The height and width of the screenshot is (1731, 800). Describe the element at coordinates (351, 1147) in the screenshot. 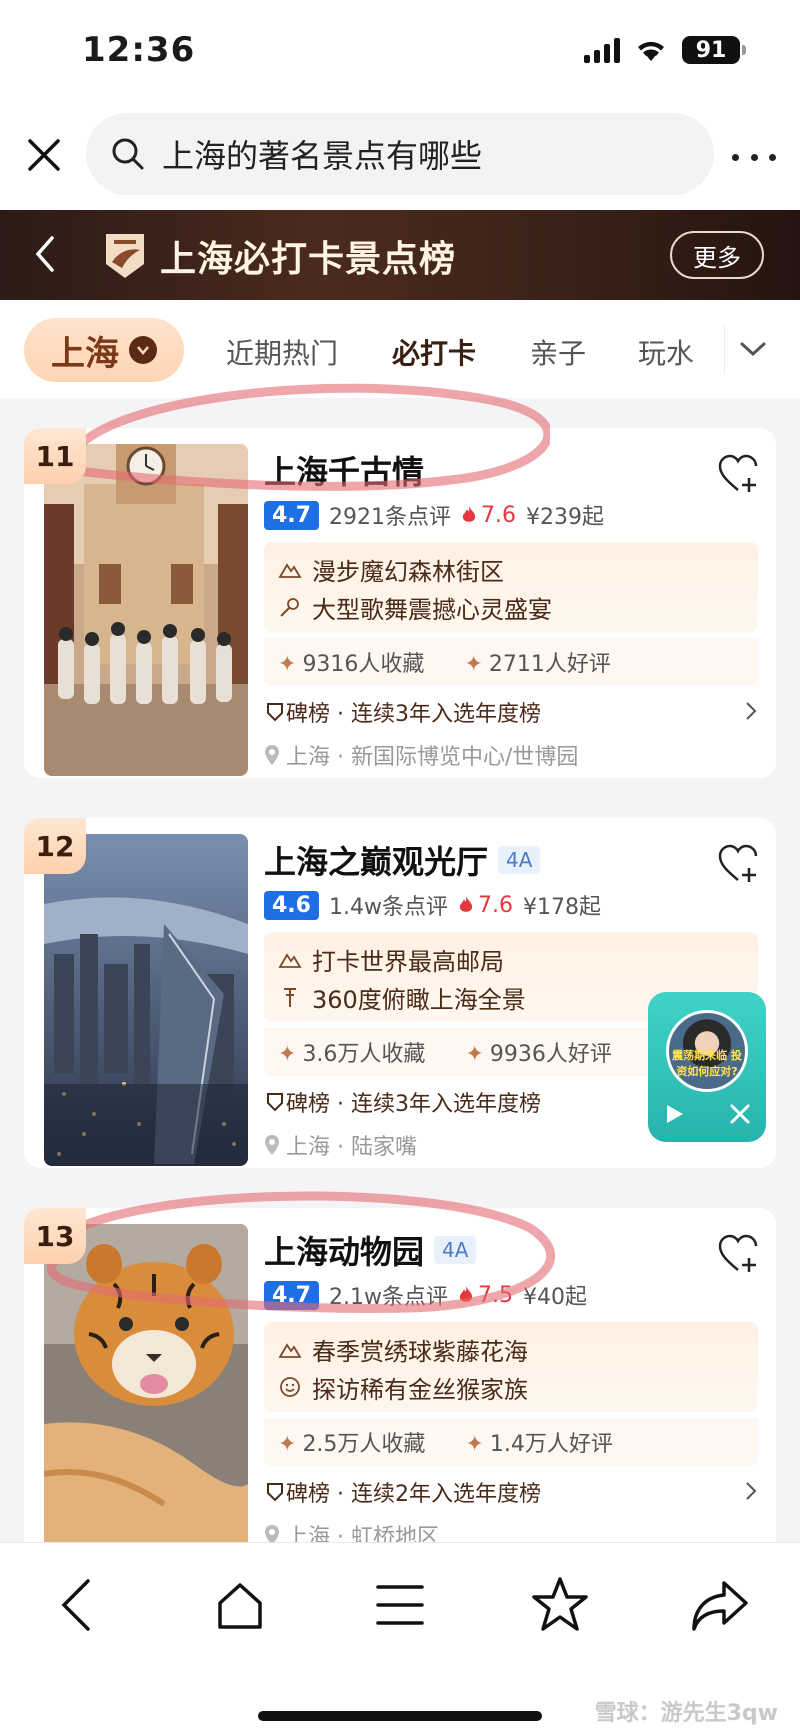

I see `location-text: 上海 · 陆家嘴` at that location.